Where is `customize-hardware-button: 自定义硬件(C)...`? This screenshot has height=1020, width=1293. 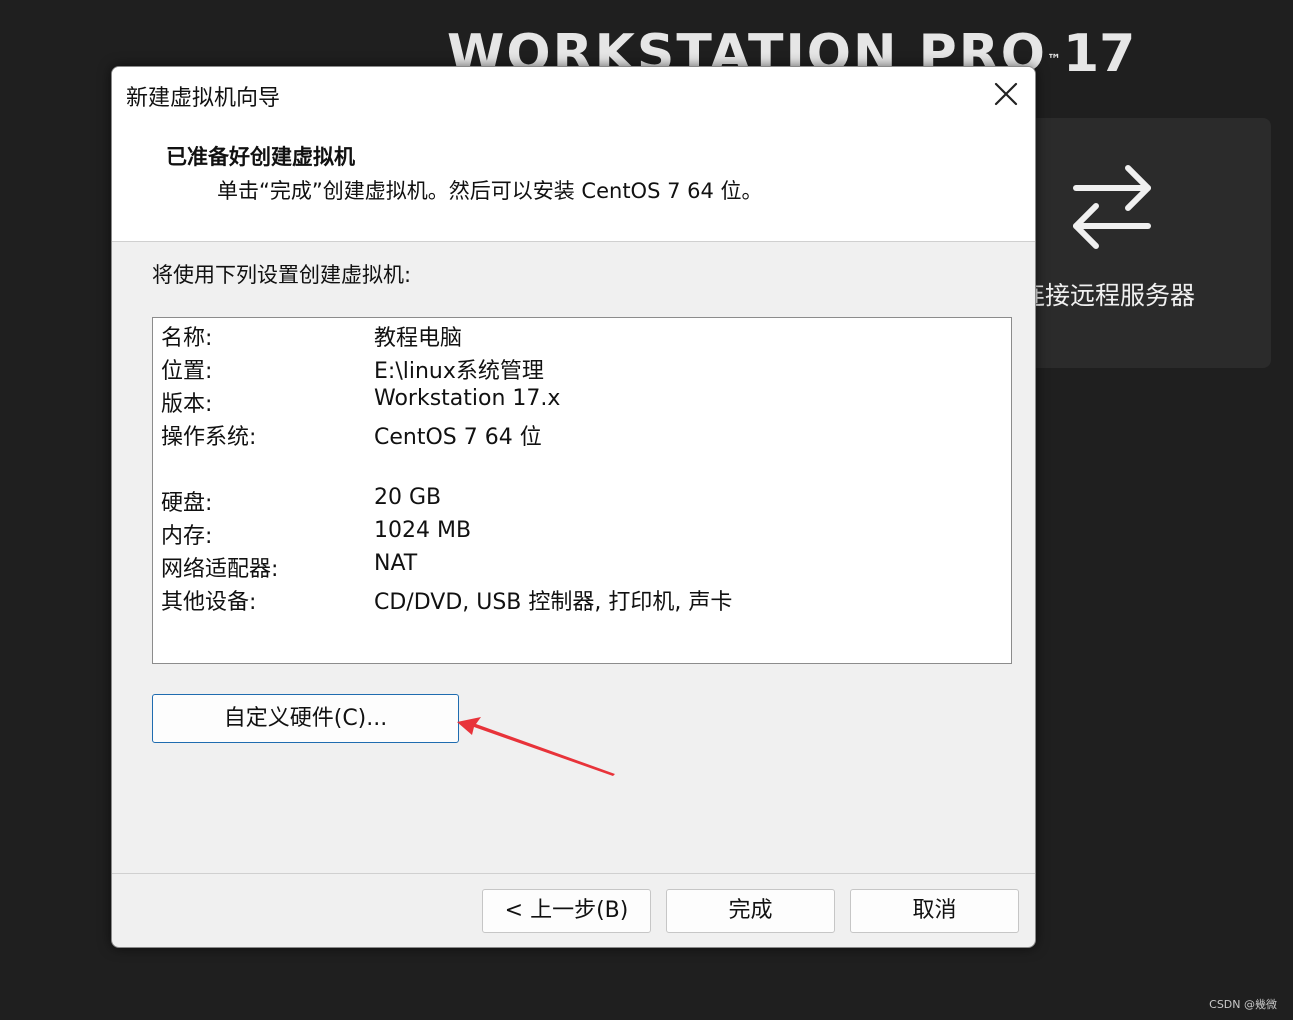
customize-hardware-button: 自定义硬件(C)... is located at coordinates (305, 718).